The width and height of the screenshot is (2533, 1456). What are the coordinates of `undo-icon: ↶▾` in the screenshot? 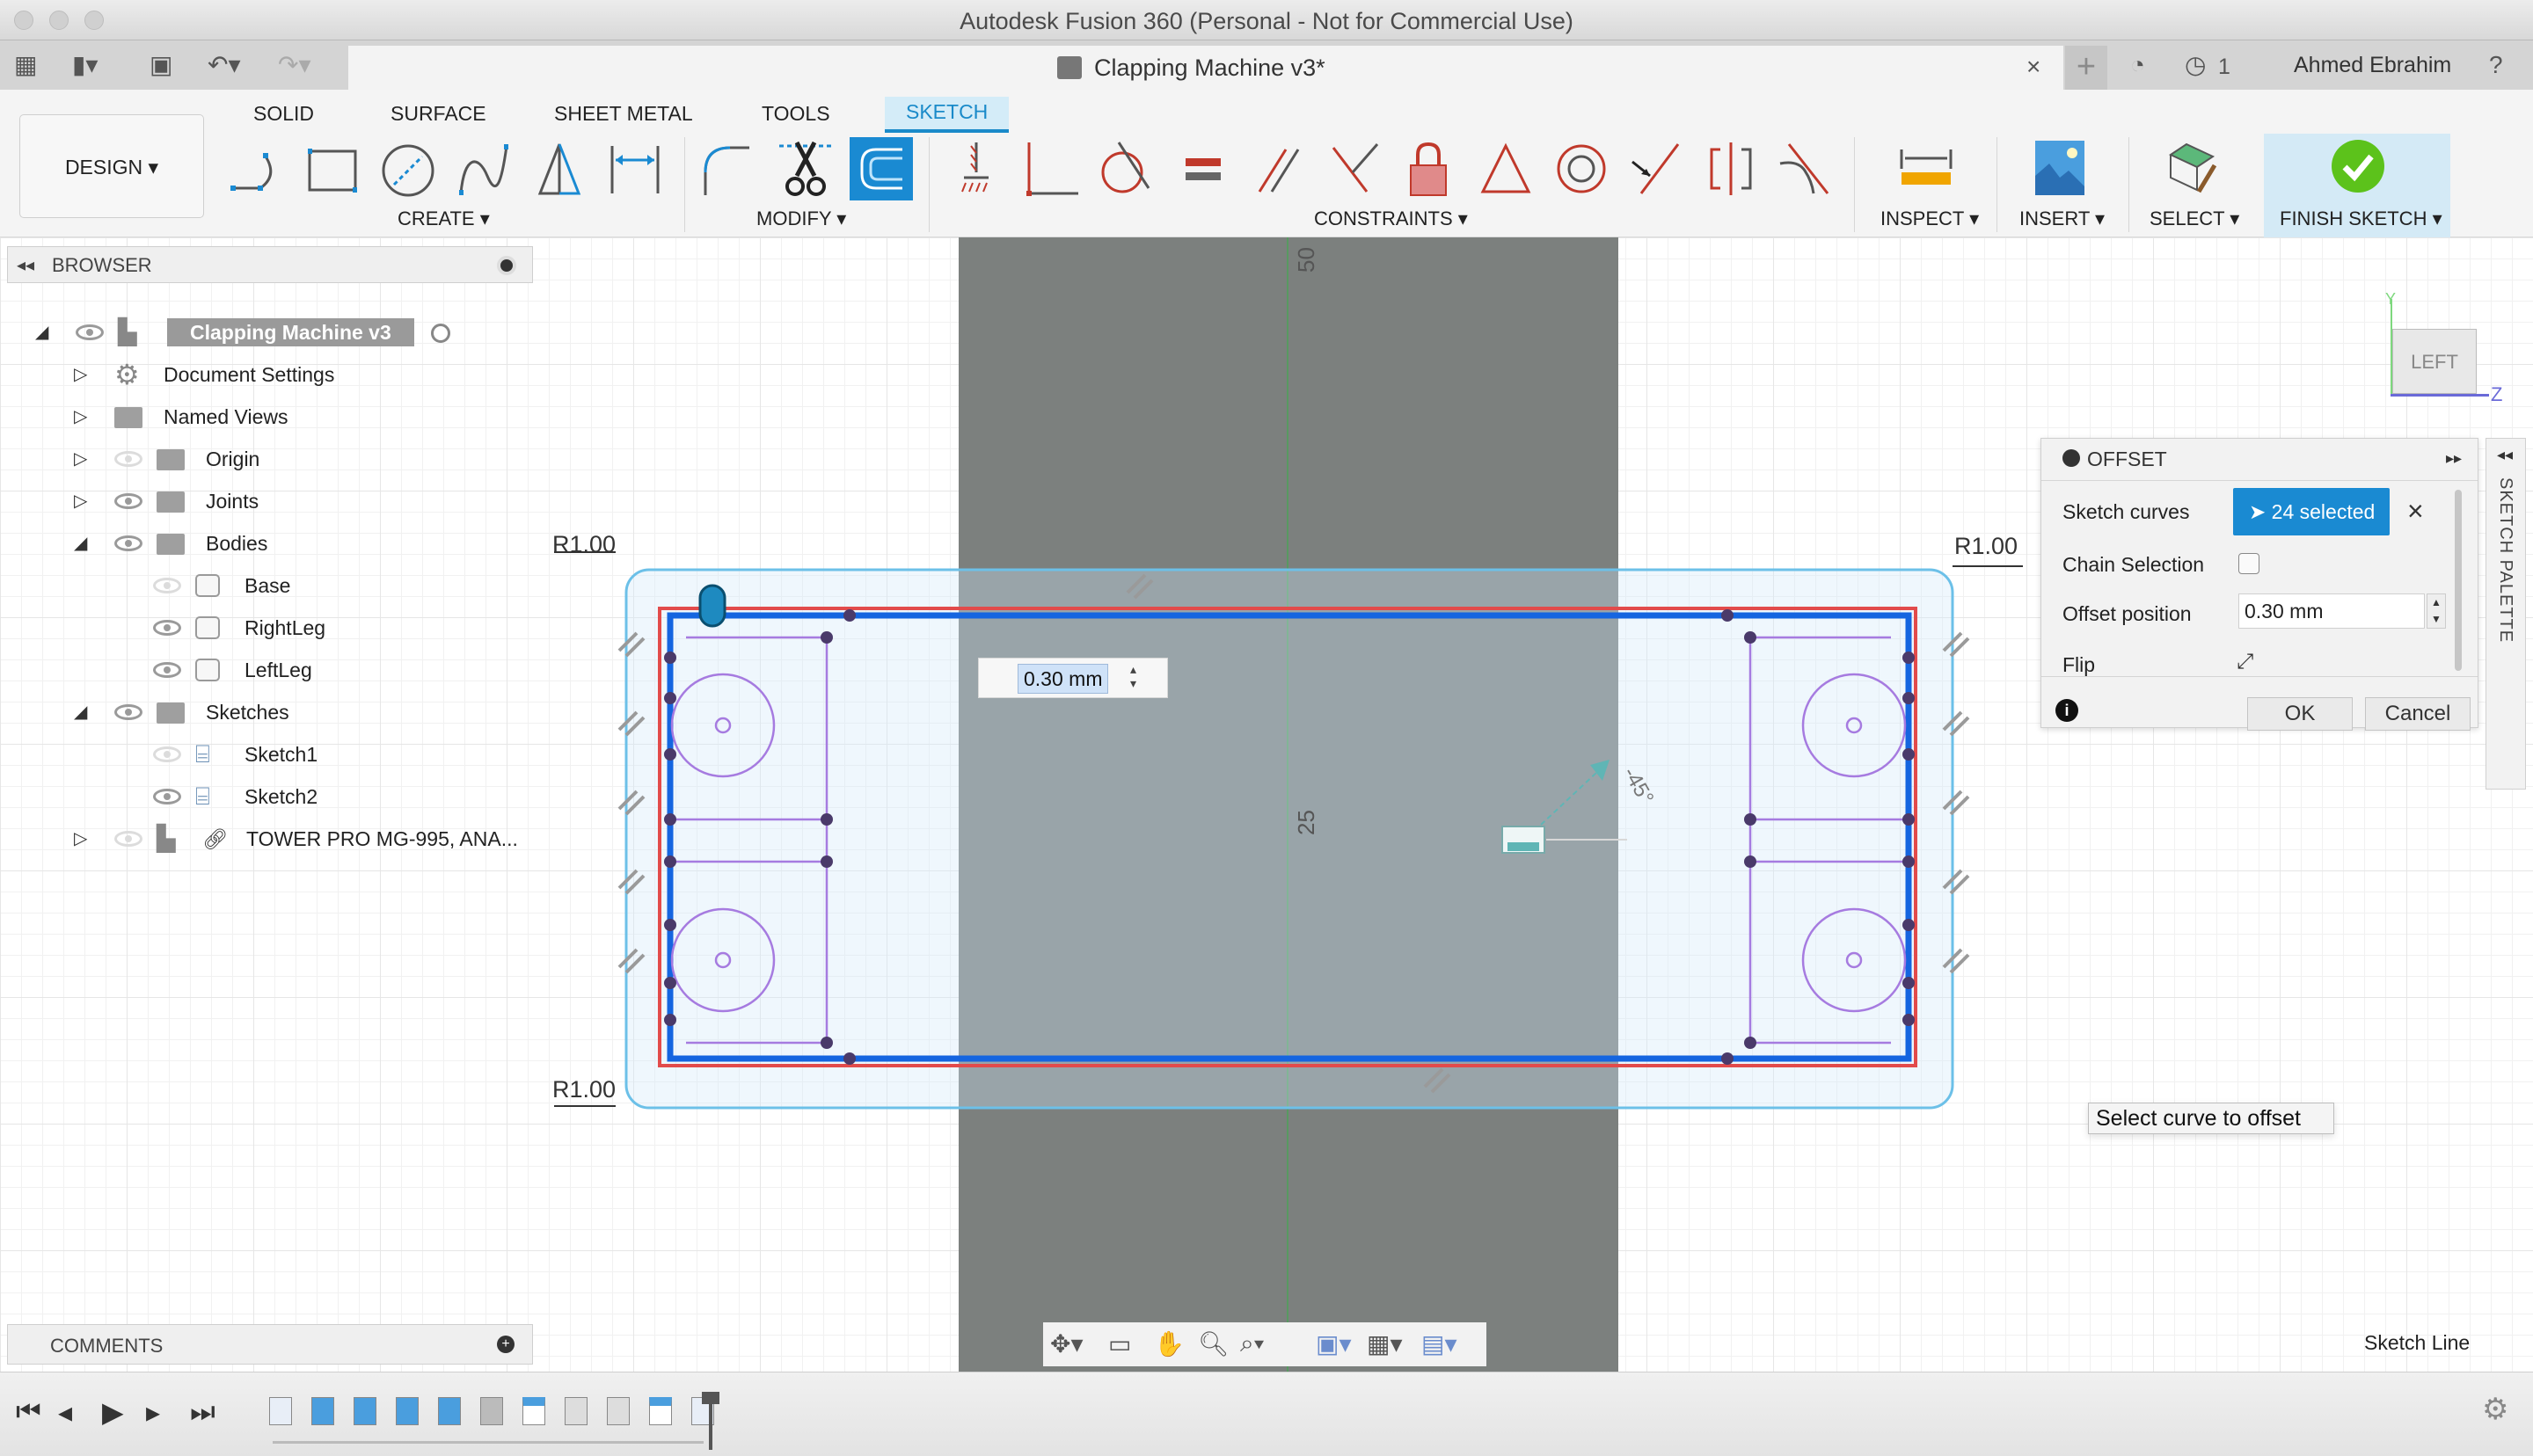 It's located at (224, 65).